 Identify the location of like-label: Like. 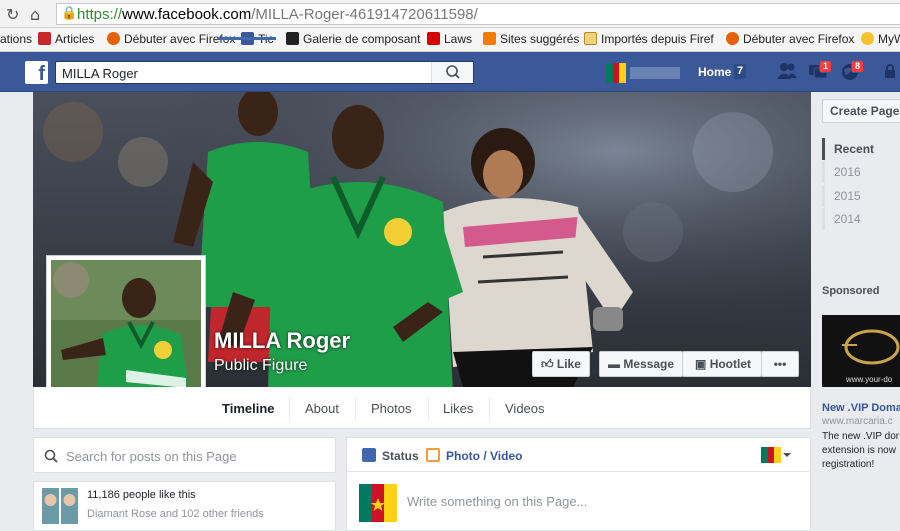
(568, 364).